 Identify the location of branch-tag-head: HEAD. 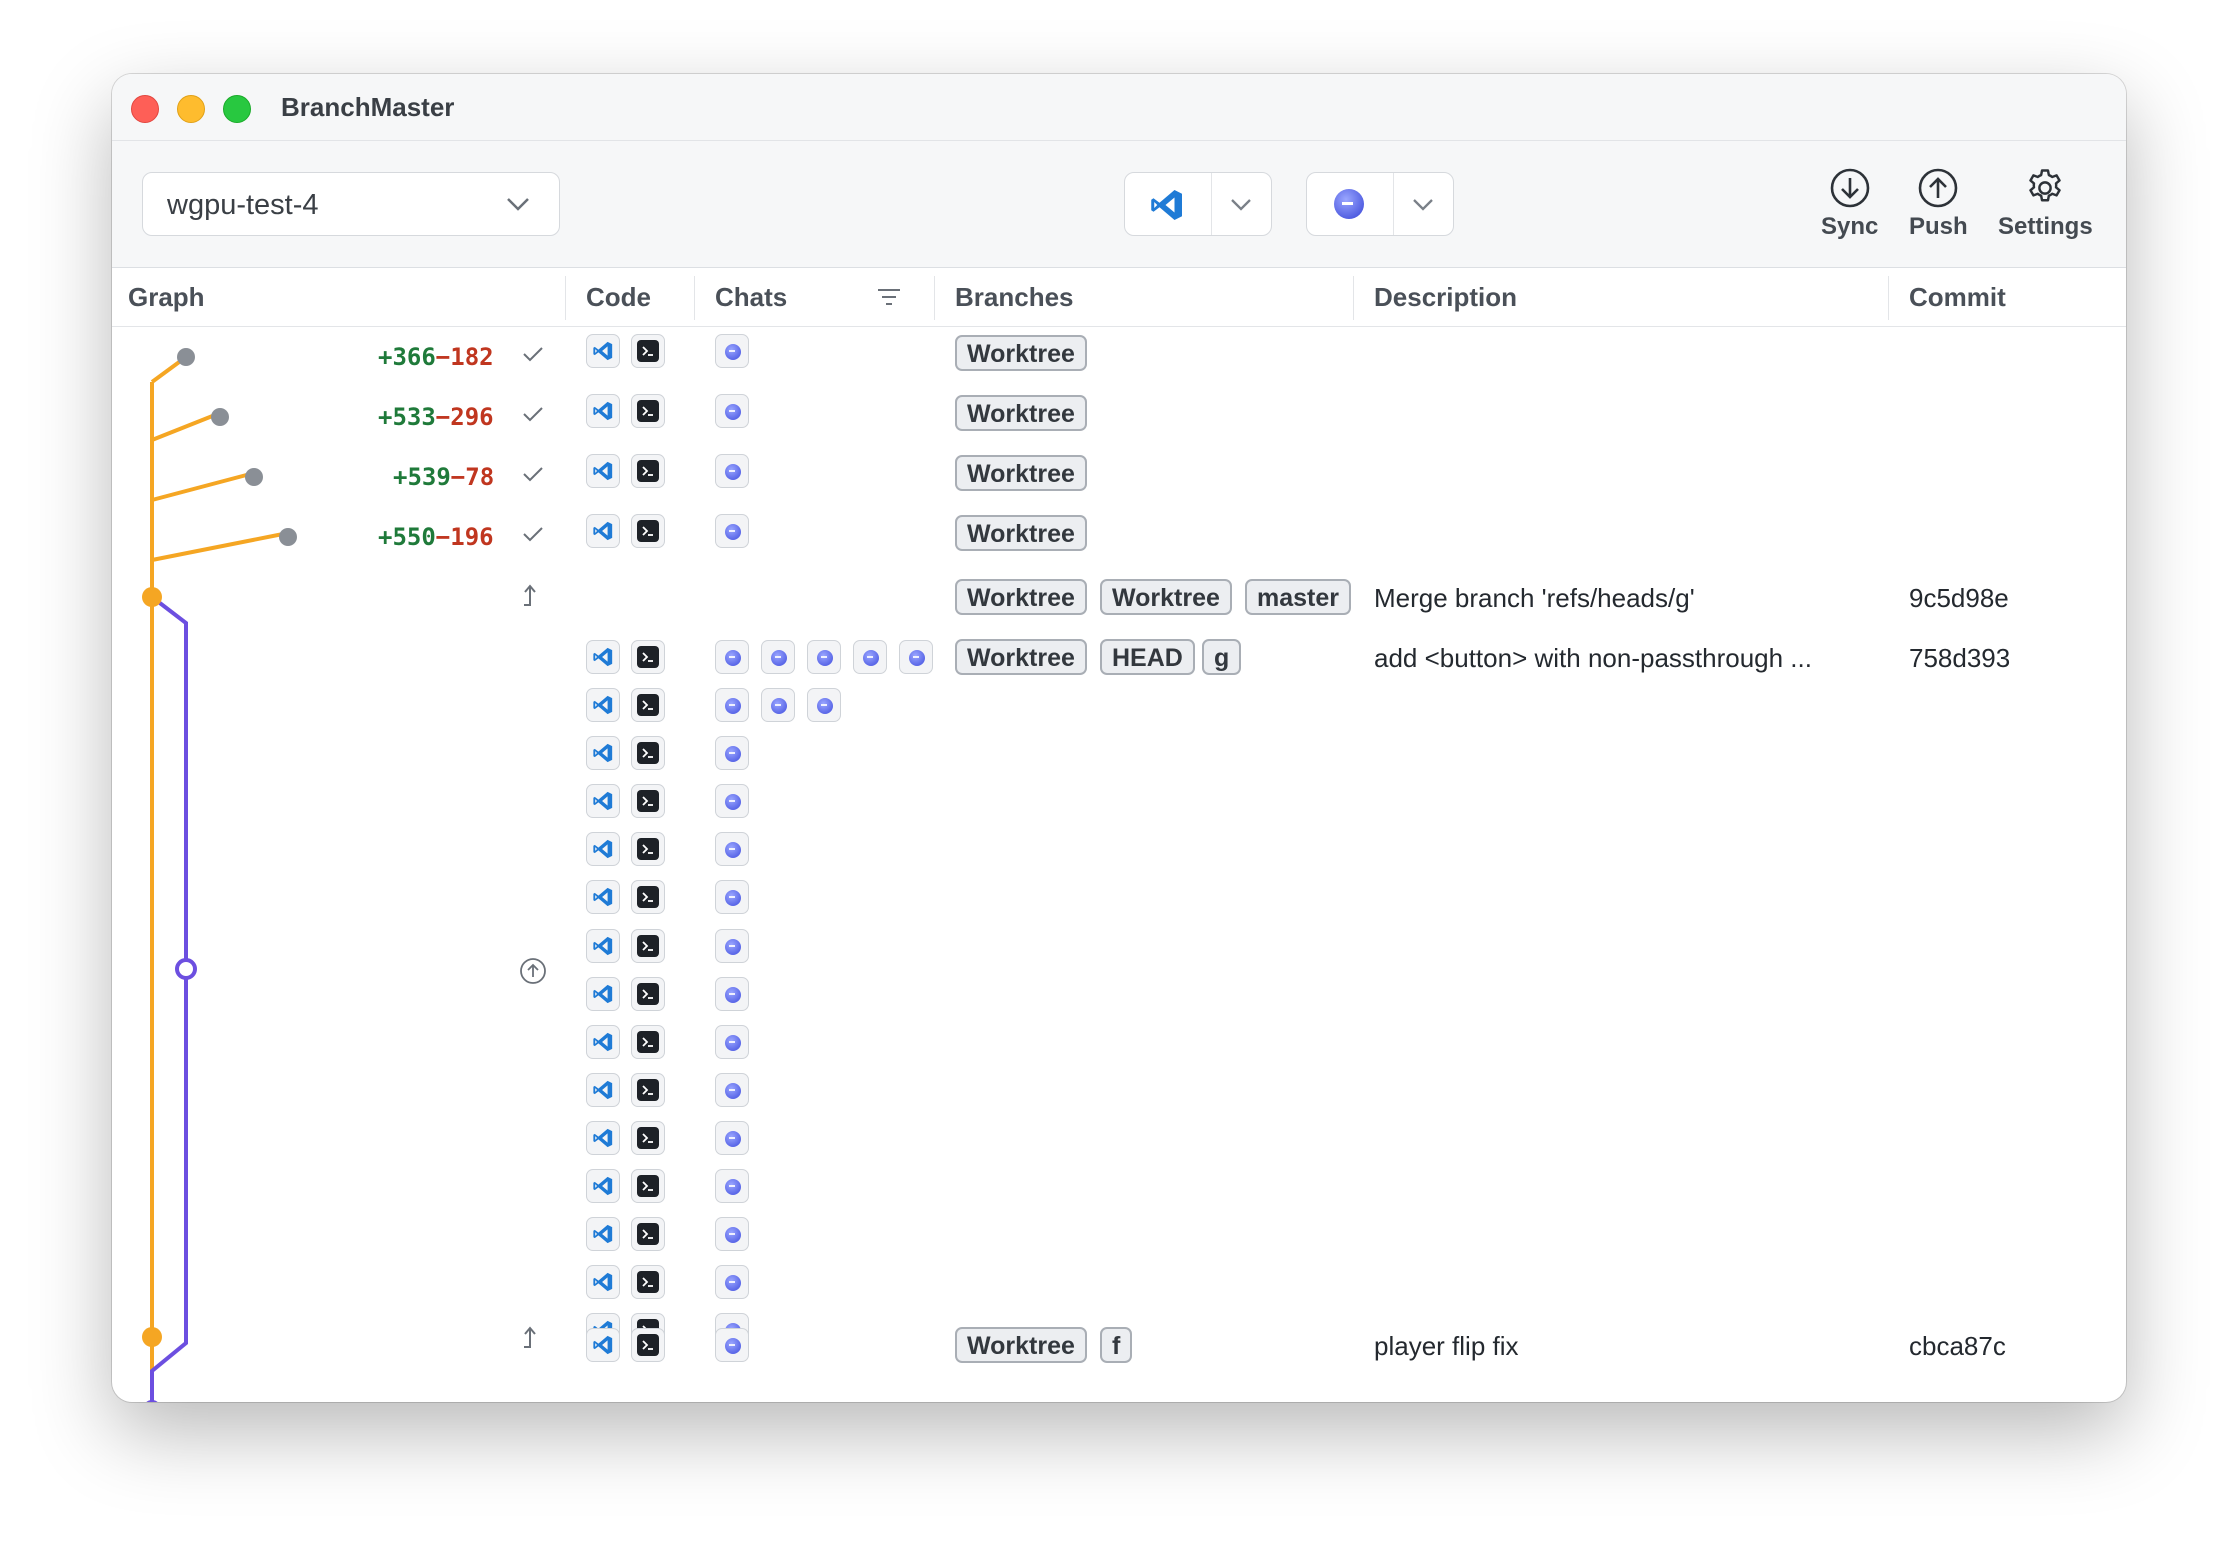
(1147, 657).